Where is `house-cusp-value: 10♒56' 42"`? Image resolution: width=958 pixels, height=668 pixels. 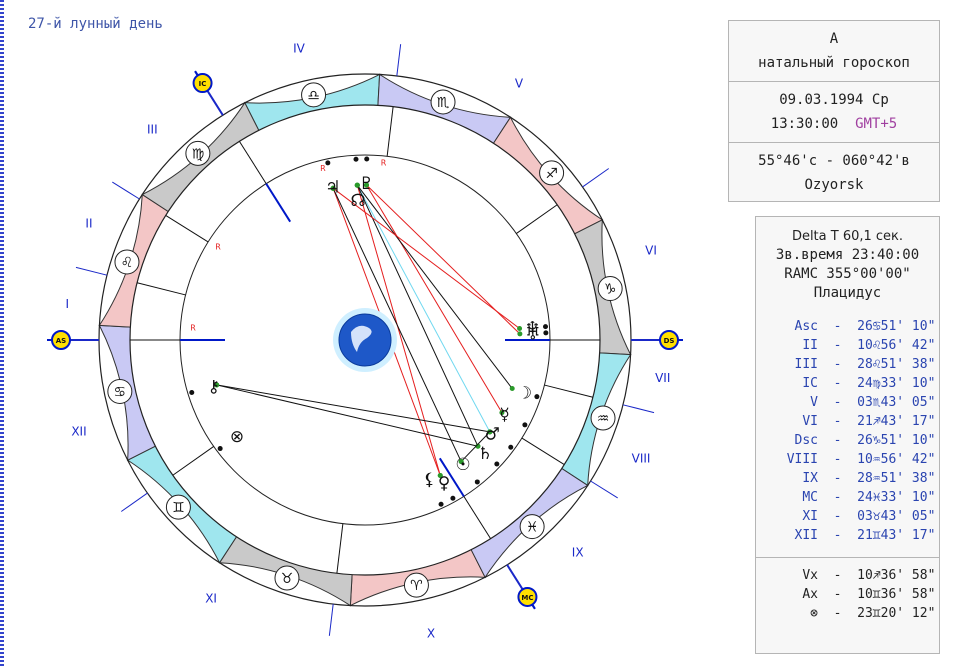 house-cusp-value: 10♒56' 42" is located at coordinates (896, 459).